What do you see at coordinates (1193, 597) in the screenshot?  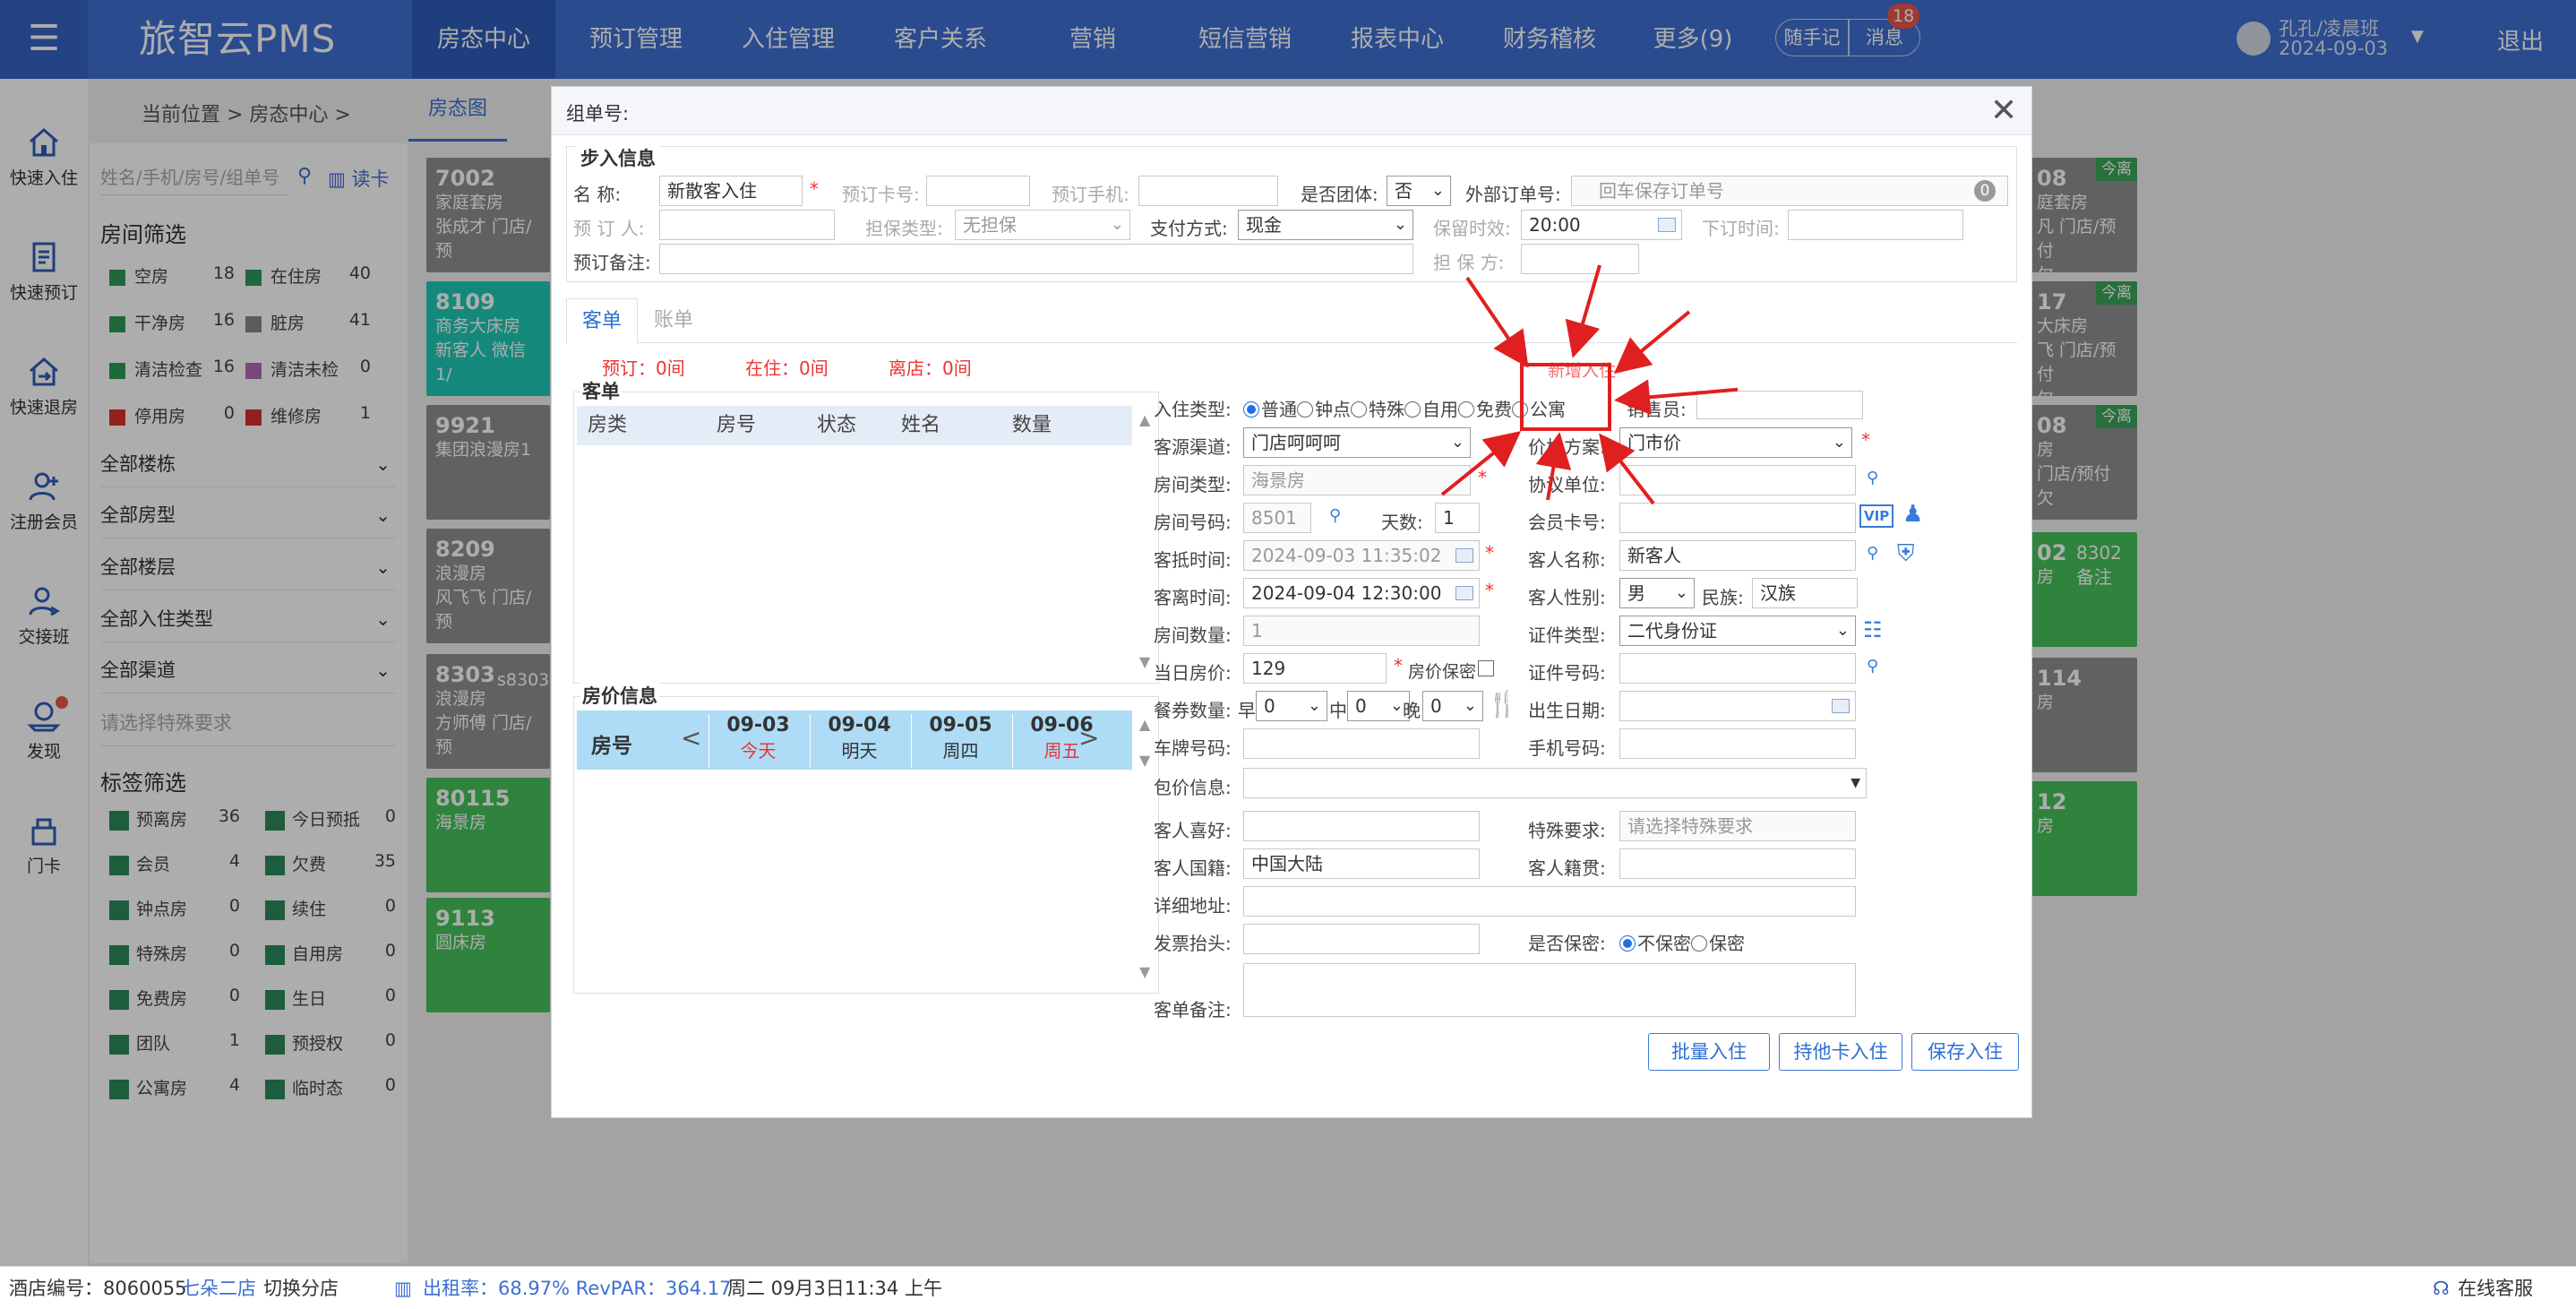 I see `depart-time-label: 客离时间:` at bounding box center [1193, 597].